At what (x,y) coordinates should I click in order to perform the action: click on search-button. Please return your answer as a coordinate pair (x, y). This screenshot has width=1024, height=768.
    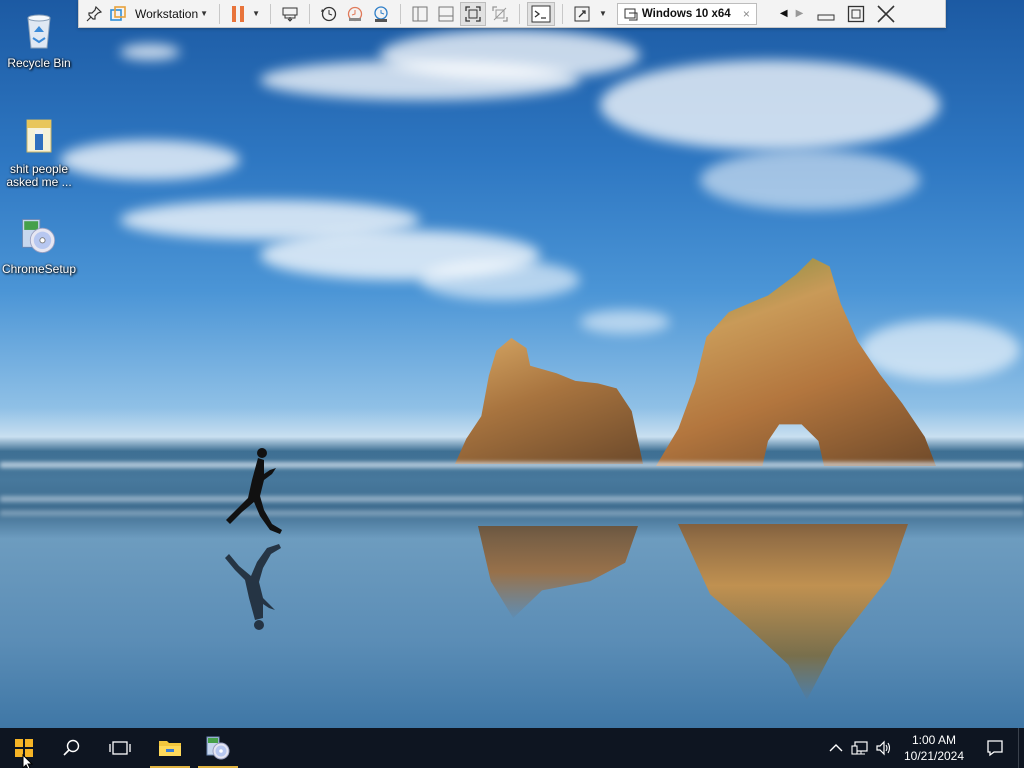
    Looking at the image, I should click on (72, 748).